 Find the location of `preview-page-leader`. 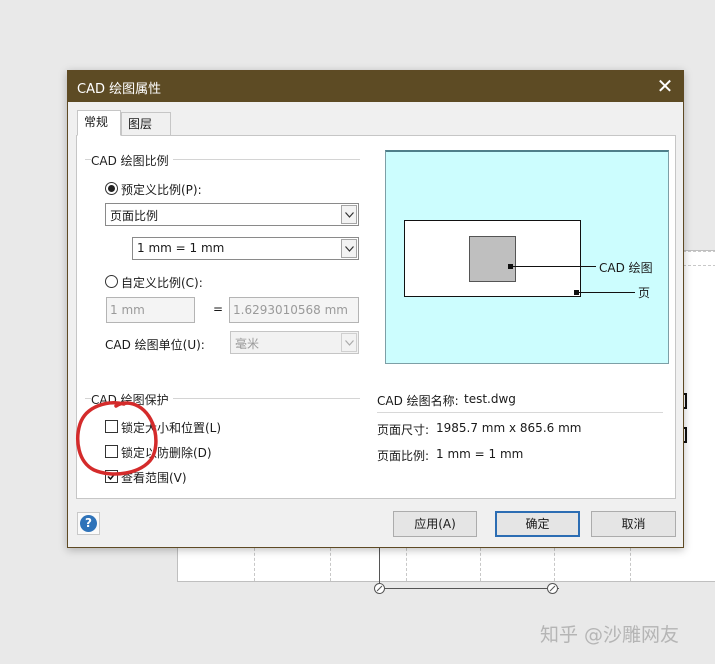

preview-page-leader is located at coordinates (607, 292).